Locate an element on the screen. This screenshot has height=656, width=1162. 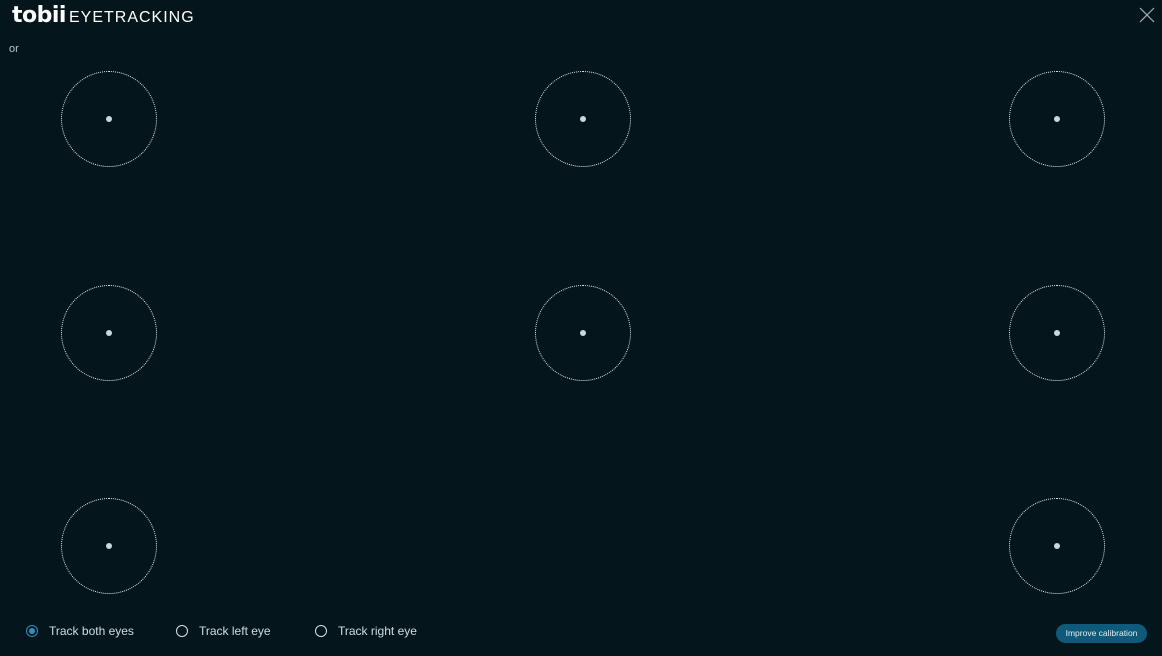
calibration-target-bottom-left is located at coordinates (109, 546).